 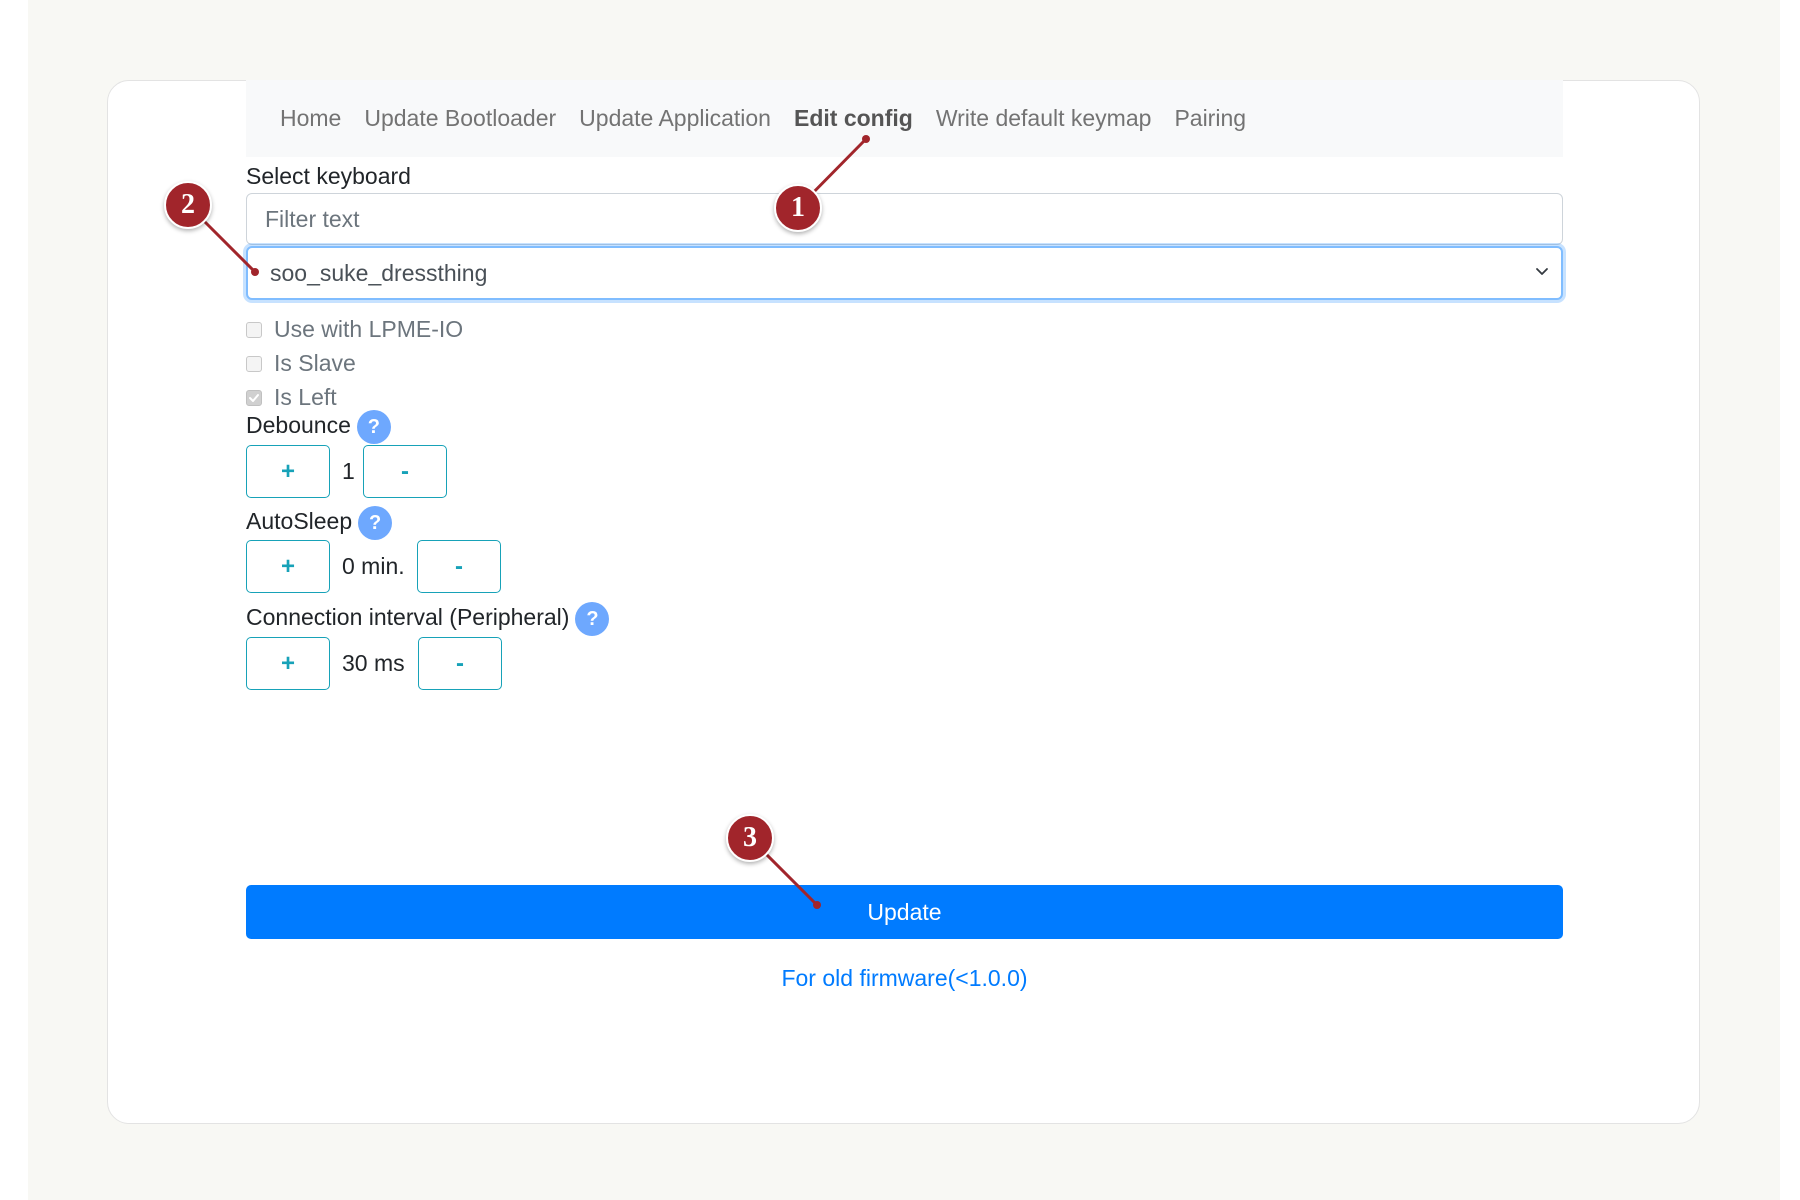 I want to click on debounce-label: Debounce?, so click(x=318, y=427).